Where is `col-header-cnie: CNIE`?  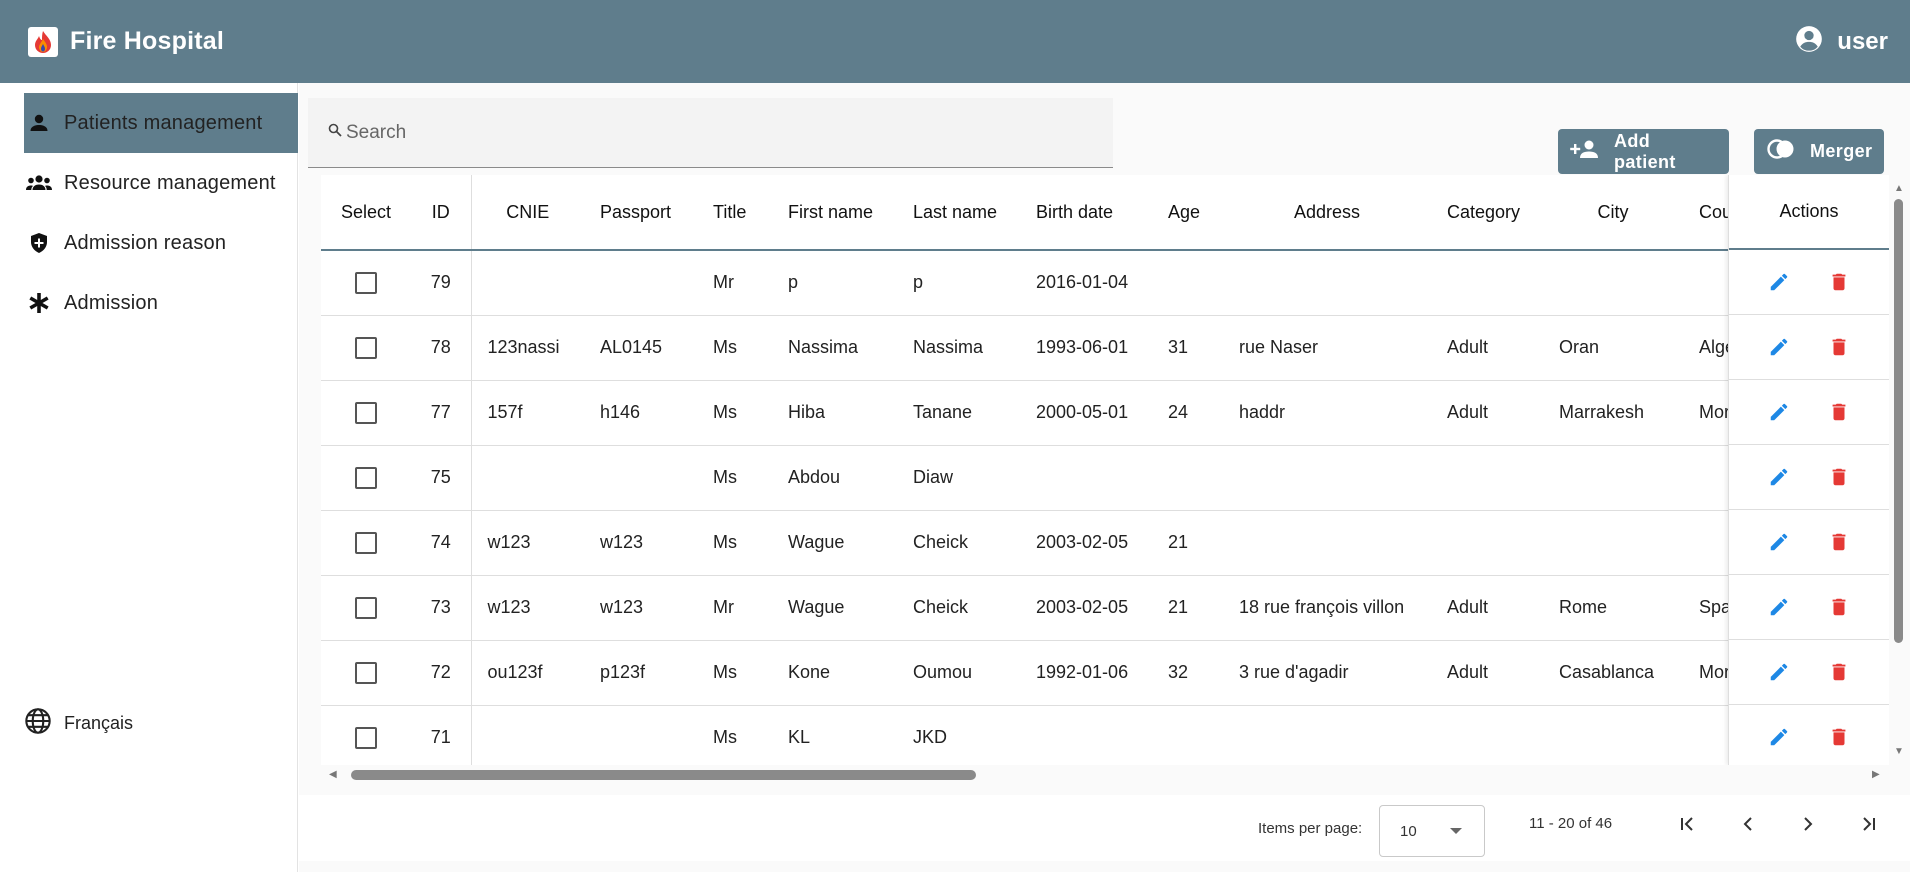
col-header-cnie: CNIE is located at coordinates (527, 213).